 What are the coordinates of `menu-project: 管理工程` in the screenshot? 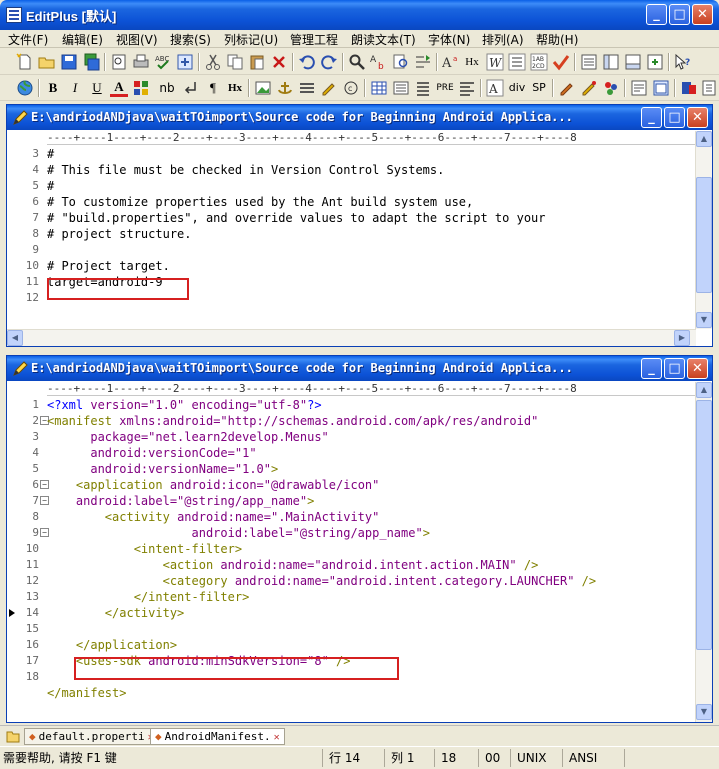 It's located at (314, 39).